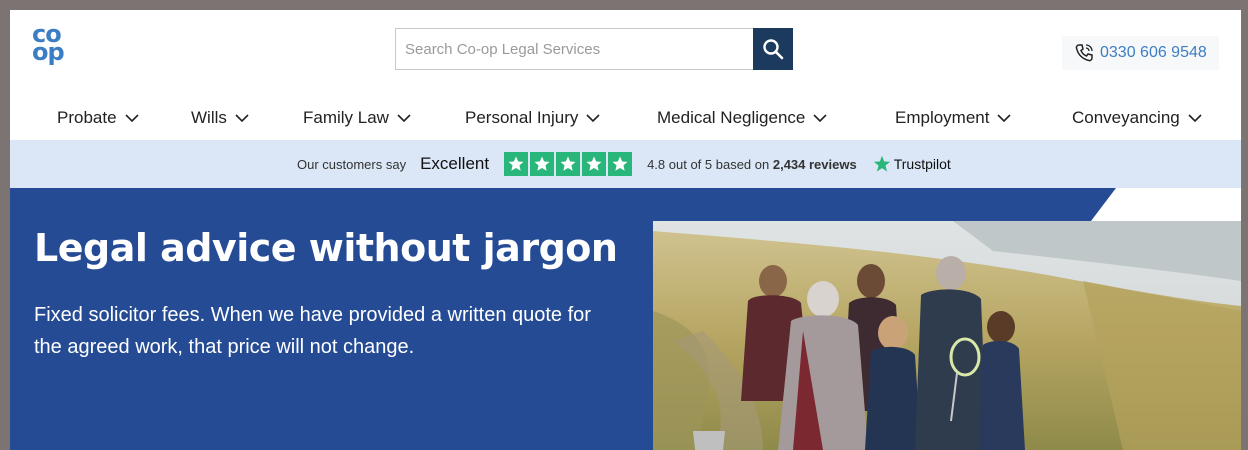 Image resolution: width=1248 pixels, height=450 pixels. I want to click on nav-item-wills: Wills, so click(220, 118).